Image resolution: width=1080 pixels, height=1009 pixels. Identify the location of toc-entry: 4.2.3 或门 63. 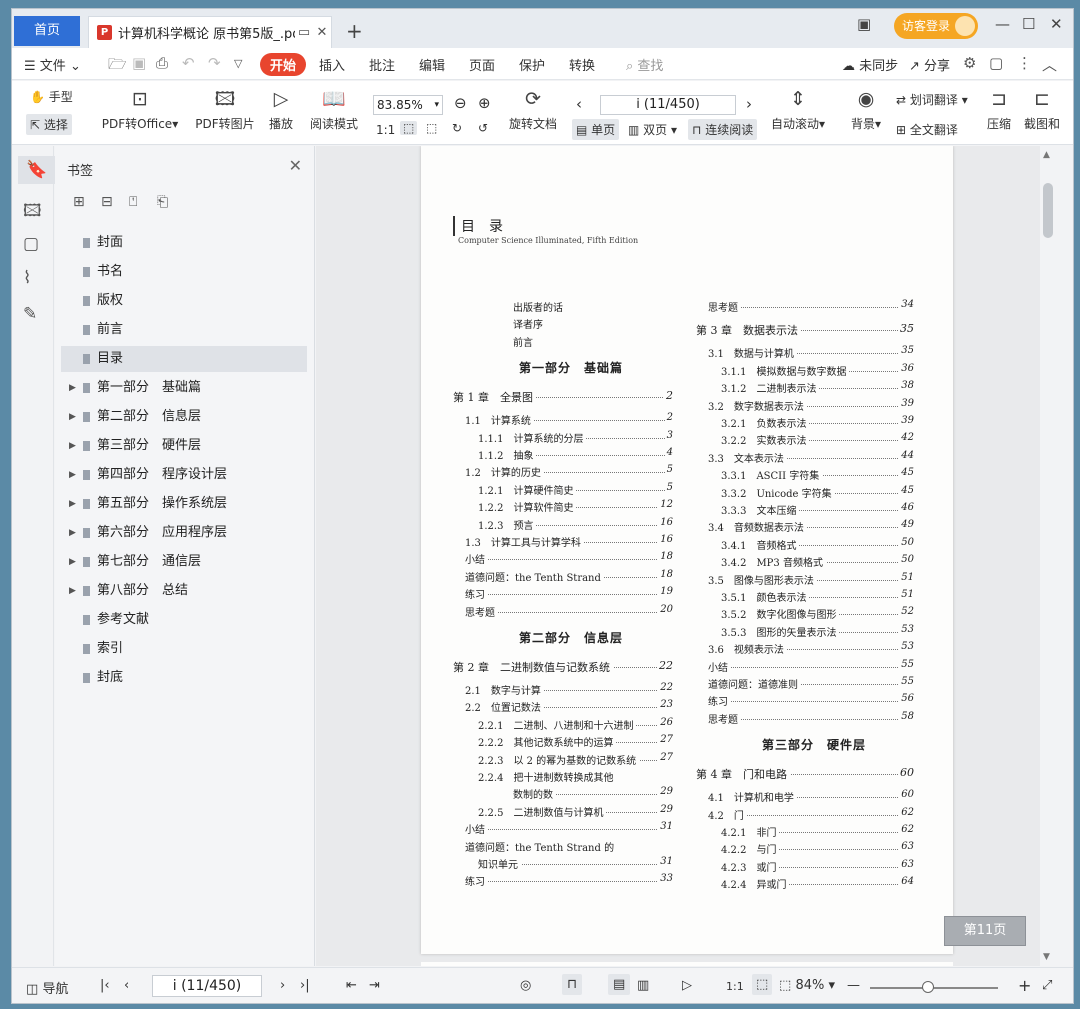
(817, 866).